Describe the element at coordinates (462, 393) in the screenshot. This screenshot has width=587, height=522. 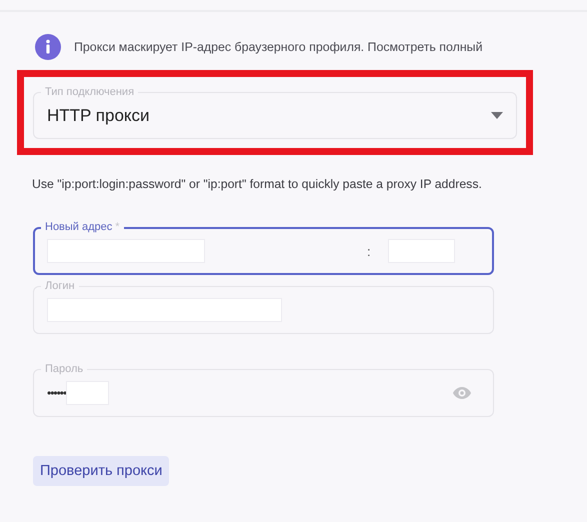
I see `eye-icon` at that location.